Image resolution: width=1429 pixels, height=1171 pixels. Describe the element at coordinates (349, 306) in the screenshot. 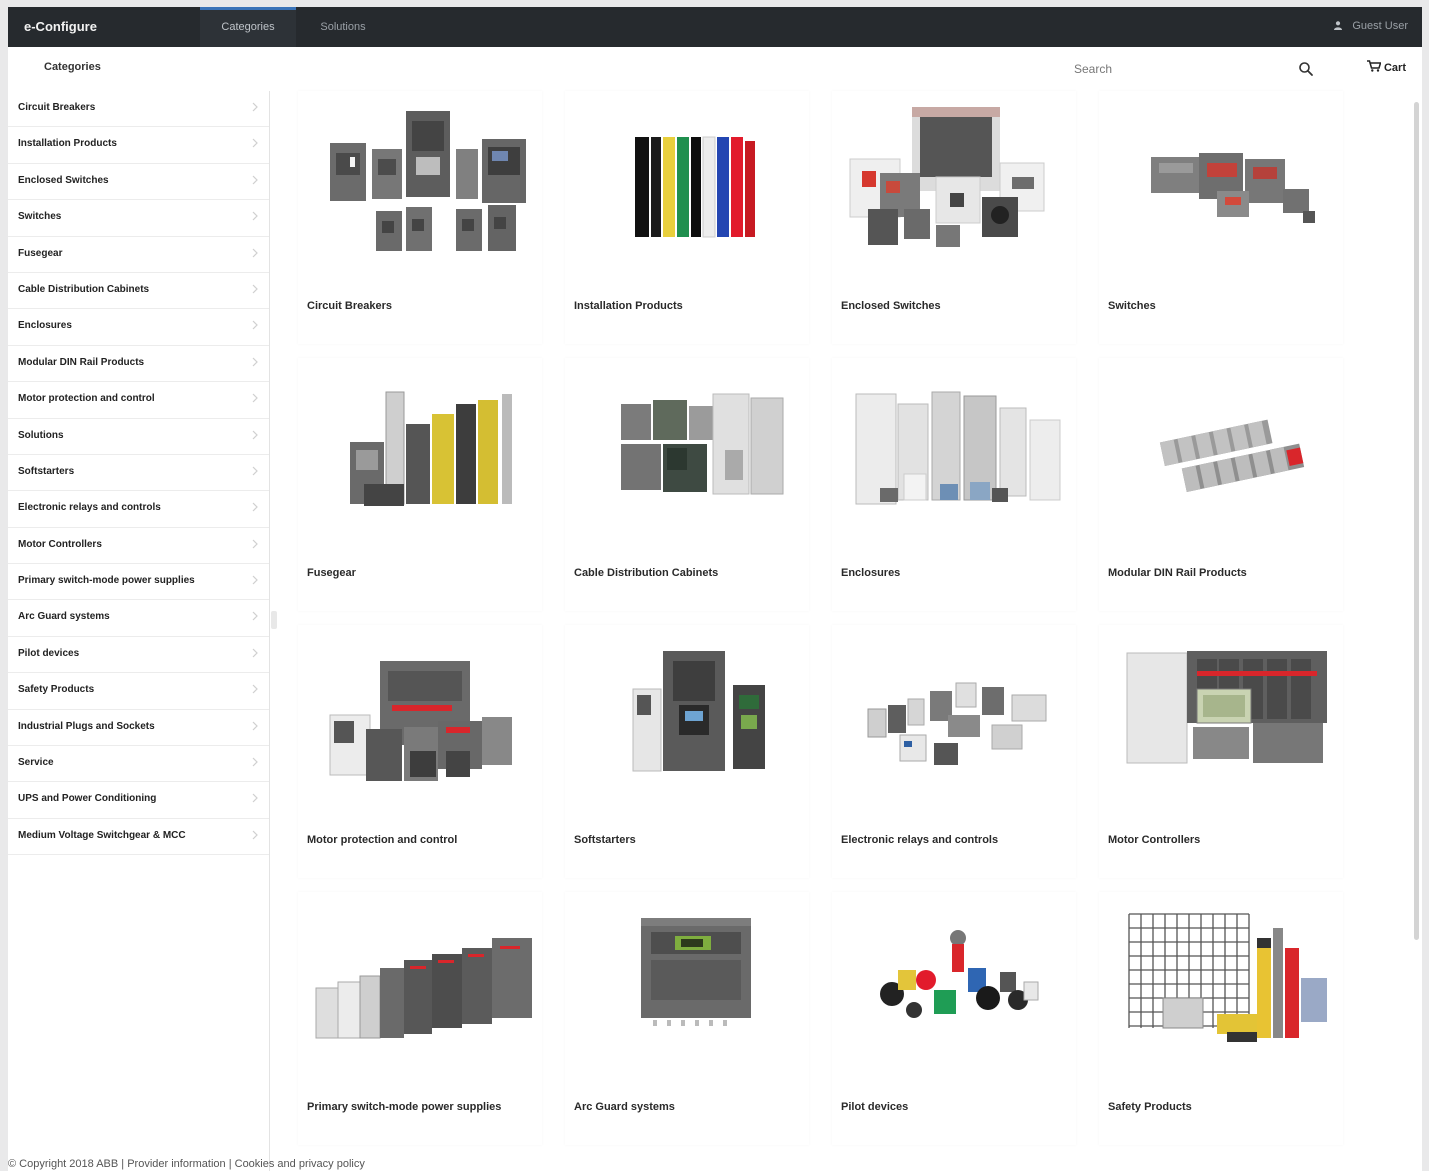

I see `category-card-label: Circuit Breakers` at that location.